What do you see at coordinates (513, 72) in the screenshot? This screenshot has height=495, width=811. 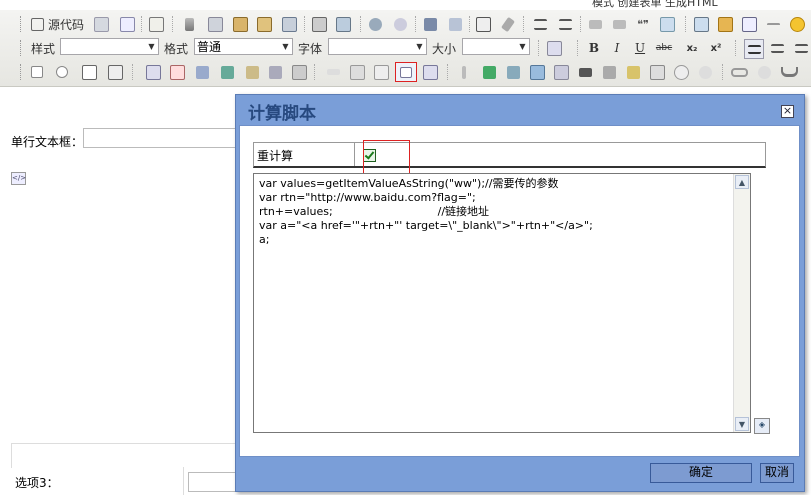 I see `chart-field-icon` at bounding box center [513, 72].